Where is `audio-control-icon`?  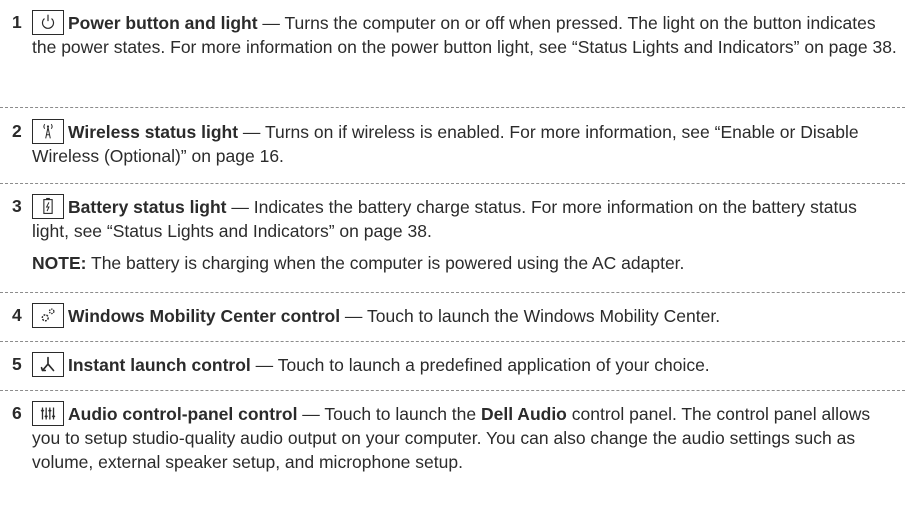 audio-control-icon is located at coordinates (48, 413).